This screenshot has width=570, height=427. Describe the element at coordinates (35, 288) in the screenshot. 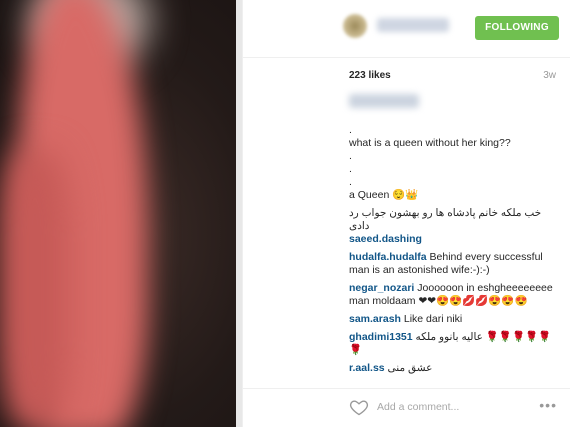

I see `photo-blur-arm` at that location.